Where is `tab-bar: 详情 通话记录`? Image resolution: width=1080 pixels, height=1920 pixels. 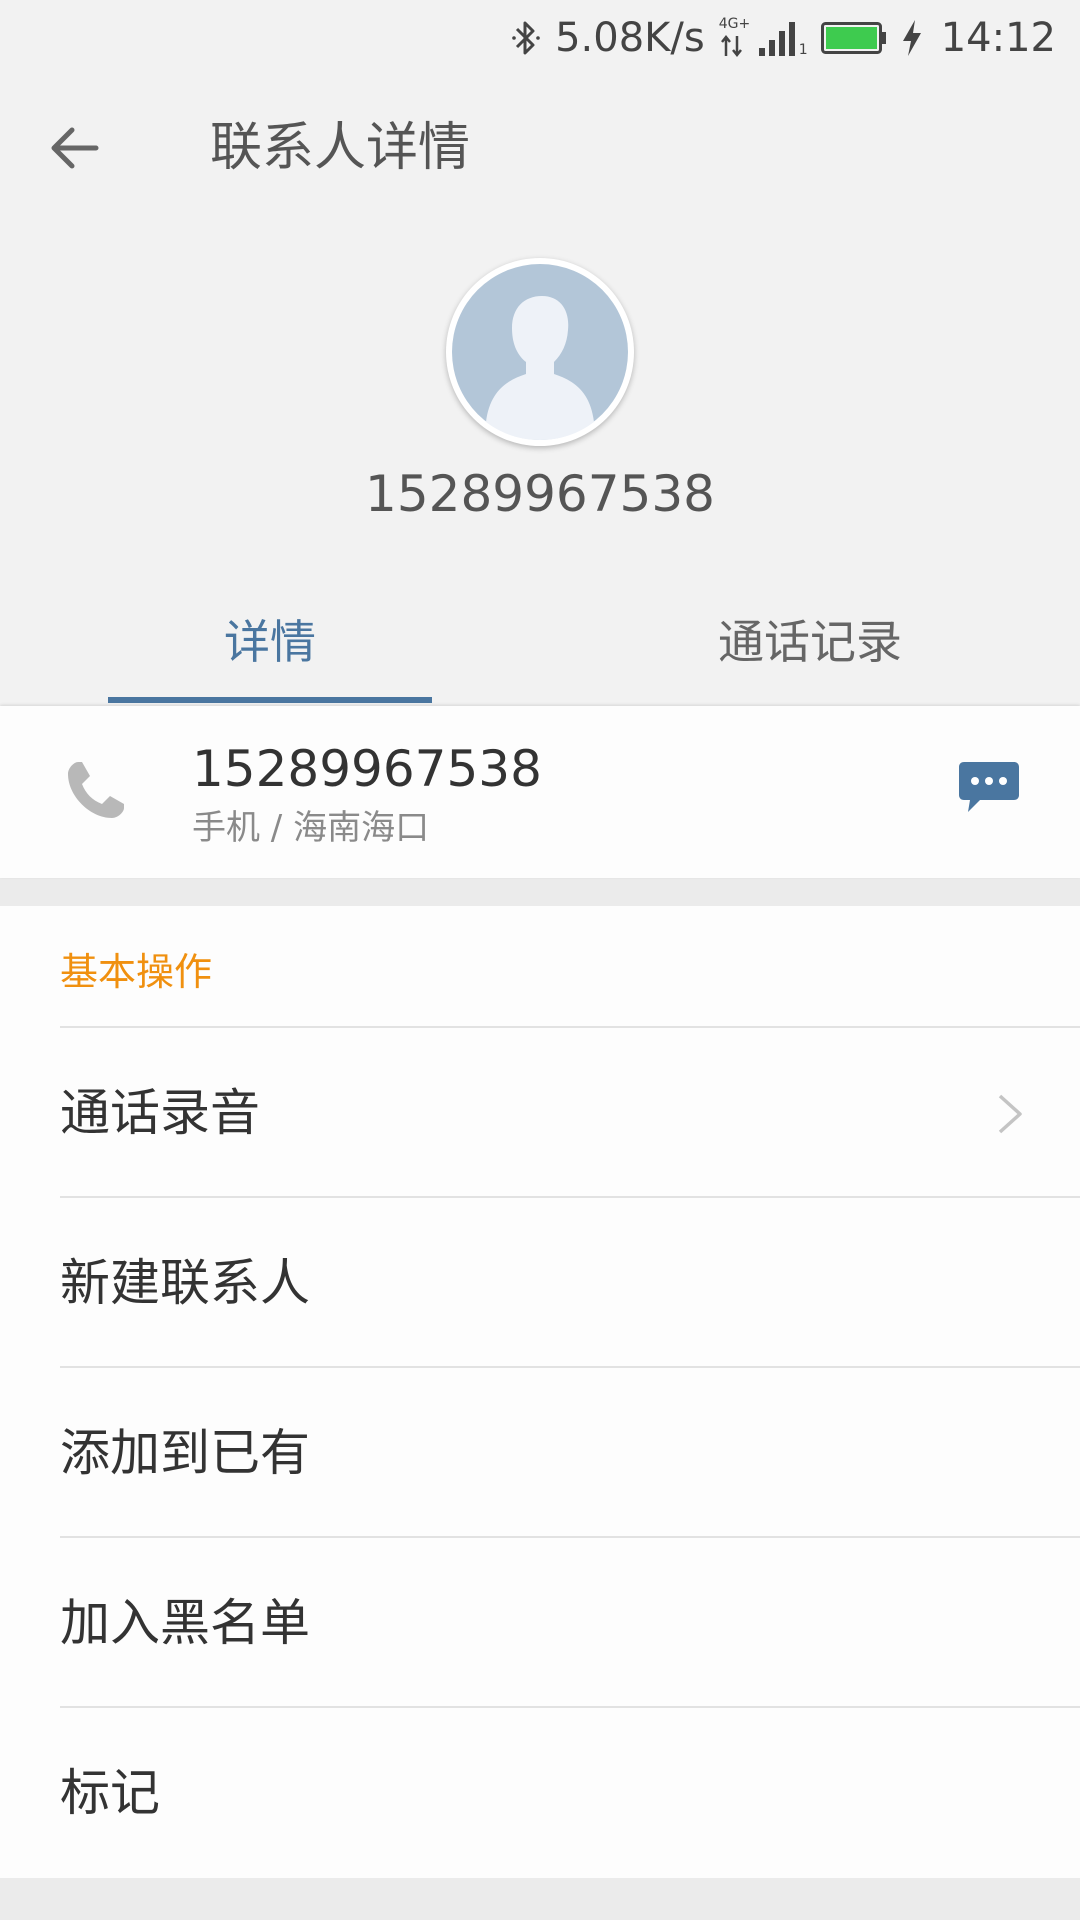 tab-bar: 详情 通话记录 is located at coordinates (540, 653).